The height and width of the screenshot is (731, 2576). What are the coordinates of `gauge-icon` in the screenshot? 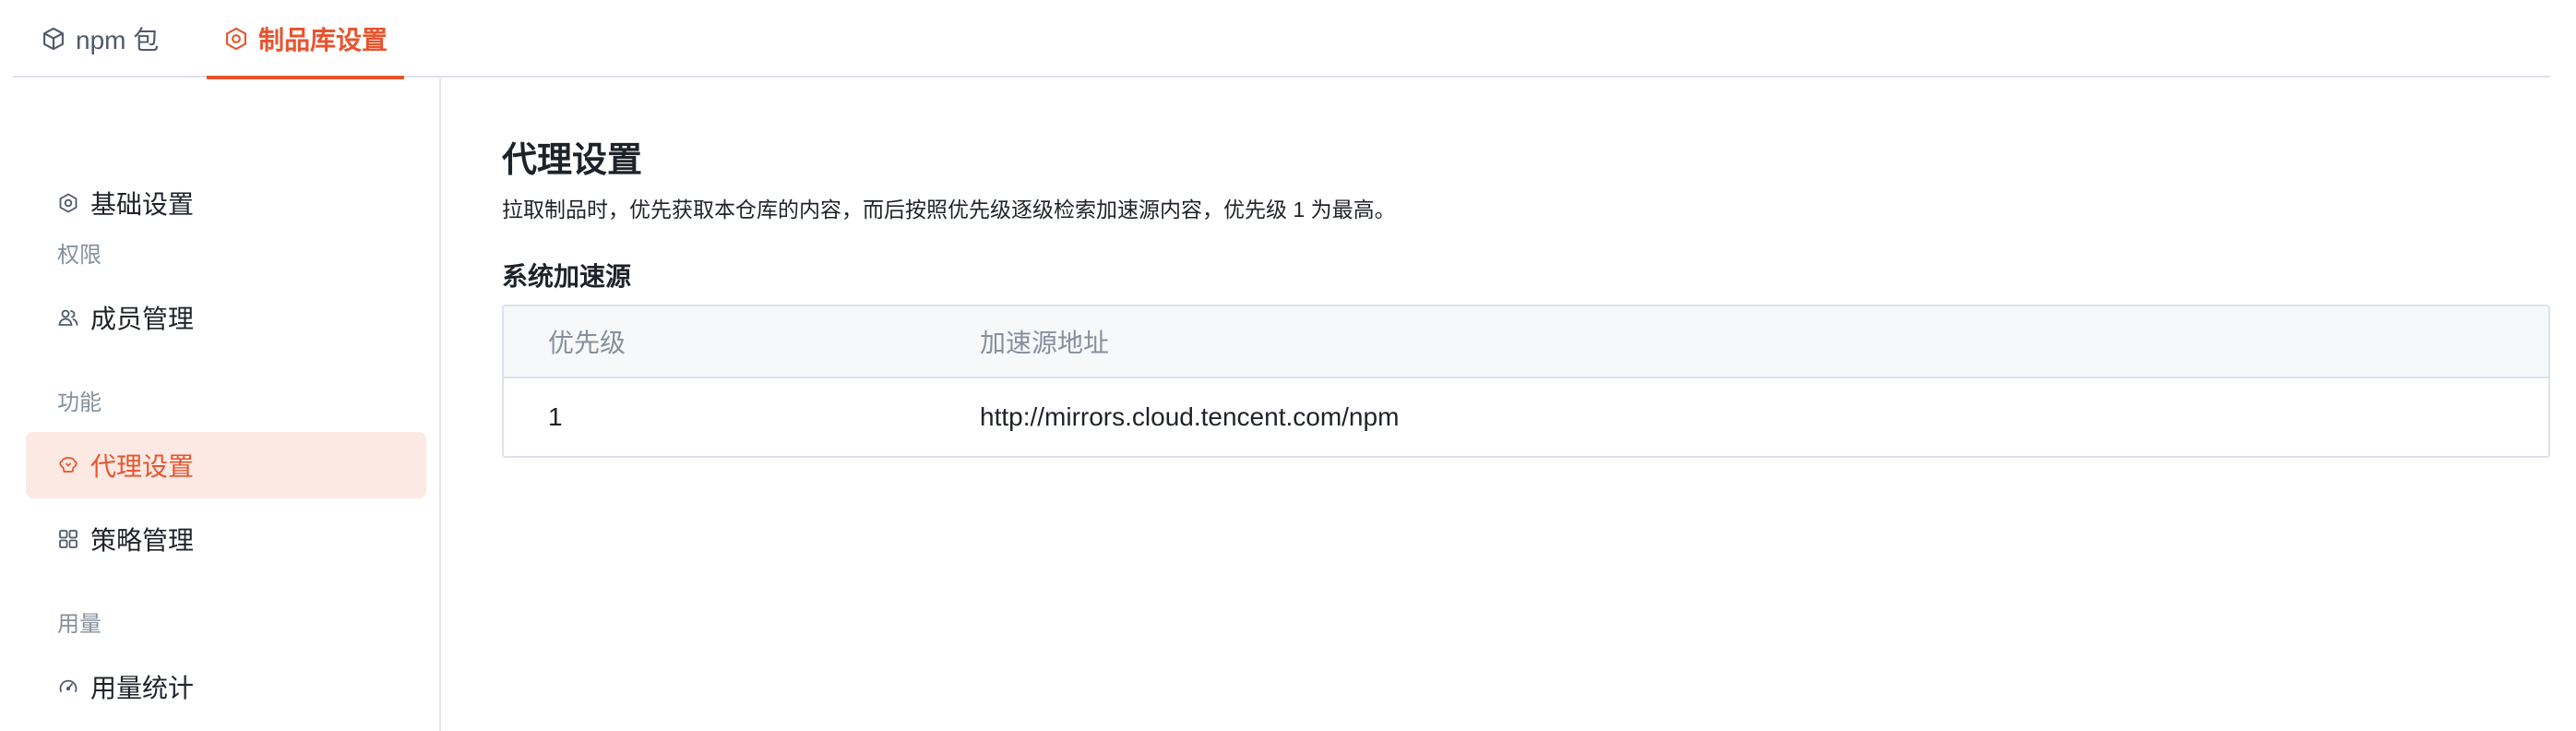 It's located at (68, 687).